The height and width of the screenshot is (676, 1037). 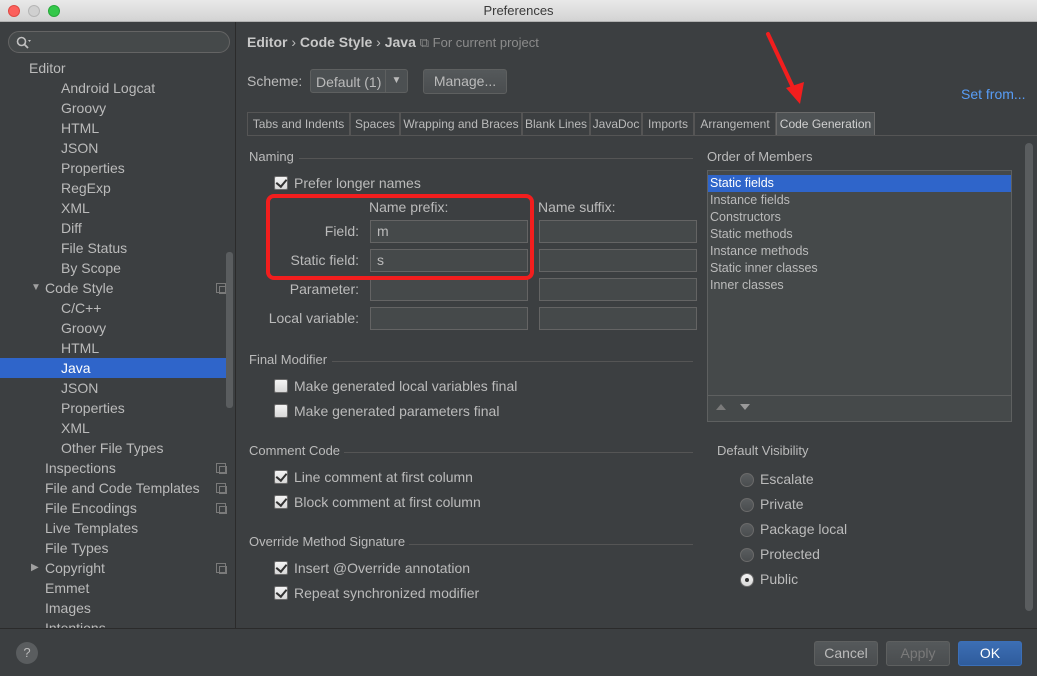 I want to click on cancel-button: Cancel, so click(x=846, y=653).